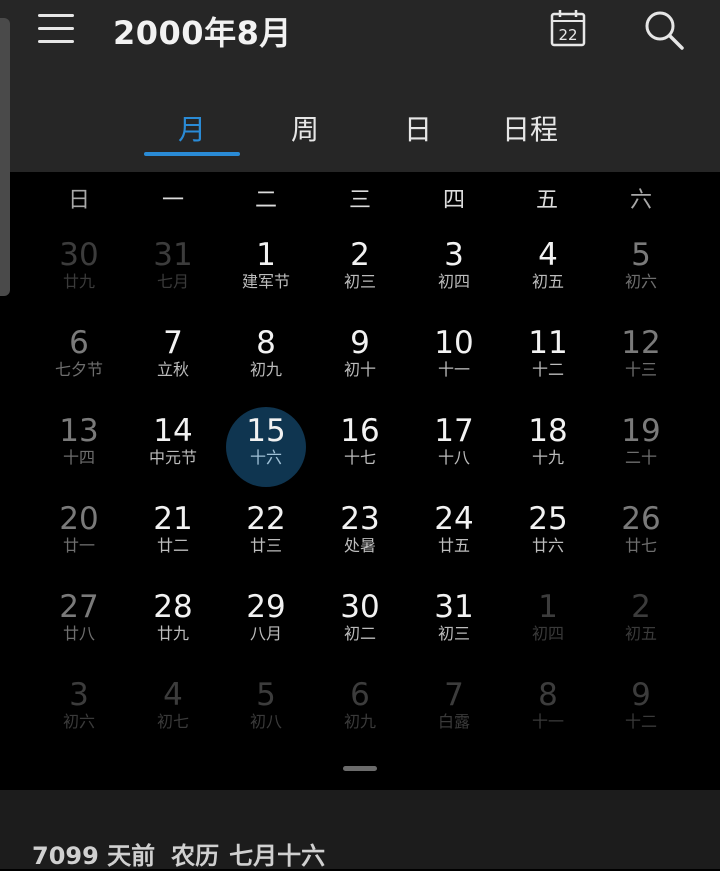 The image size is (720, 871). Describe the element at coordinates (266, 362) in the screenshot. I see `day-cell: 8 初九` at that location.